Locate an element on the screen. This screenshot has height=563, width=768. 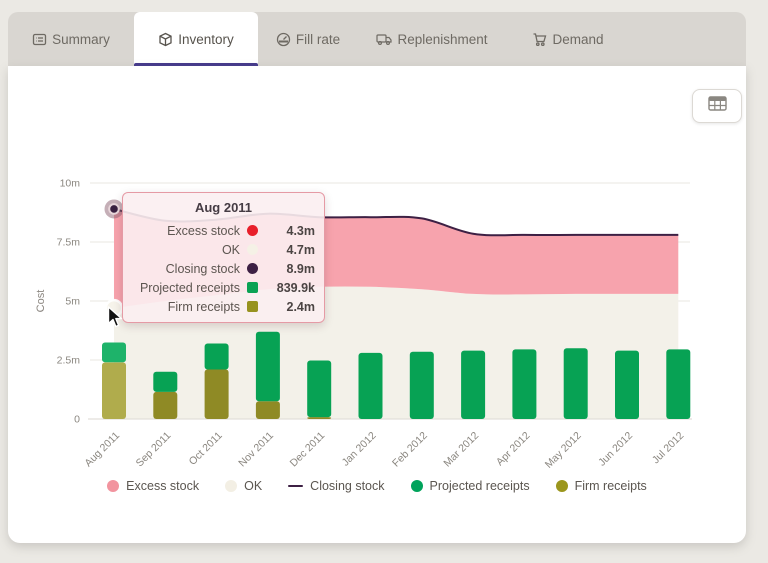
svg-text: Nov 2011 is located at coordinates (256, 450).